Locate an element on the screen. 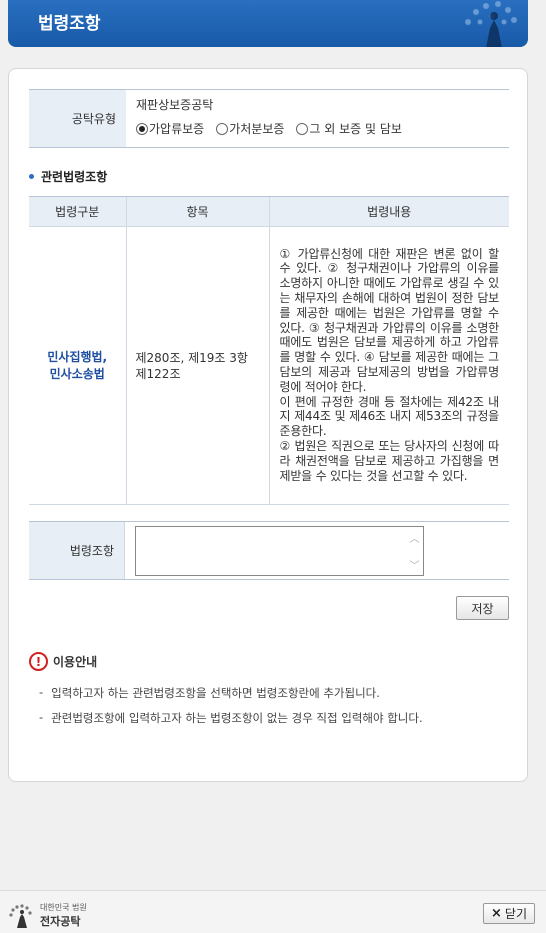 The height and width of the screenshot is (933, 546). law-clause-form: 법령조항 ︿ ﹀ is located at coordinates (269, 550).